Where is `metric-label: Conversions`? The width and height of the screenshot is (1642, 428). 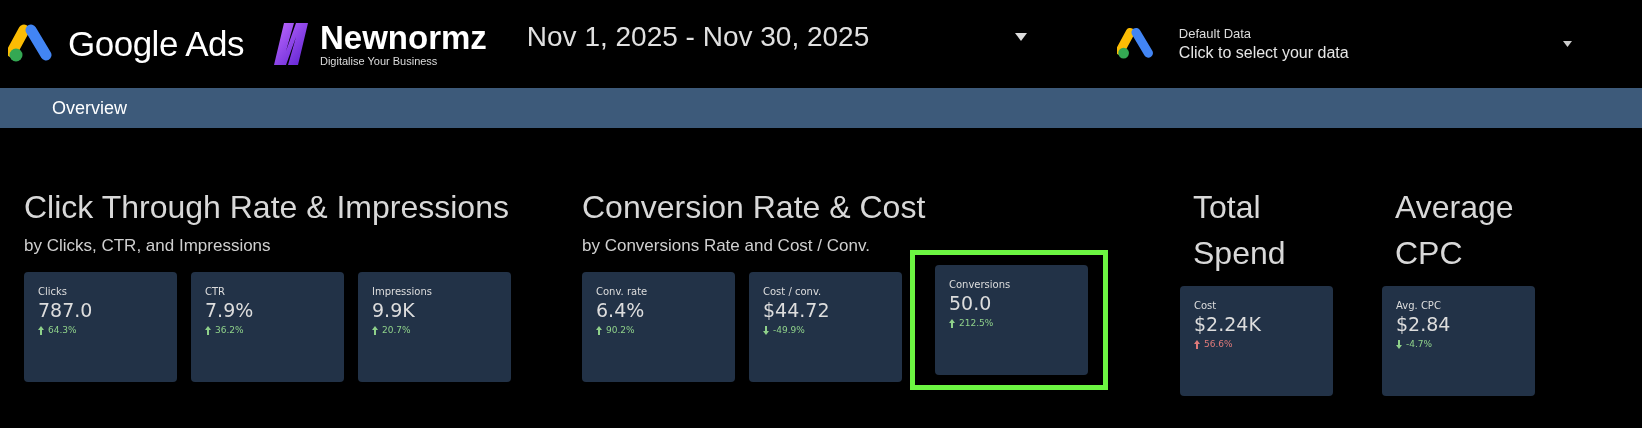 metric-label: Conversions is located at coordinates (980, 284).